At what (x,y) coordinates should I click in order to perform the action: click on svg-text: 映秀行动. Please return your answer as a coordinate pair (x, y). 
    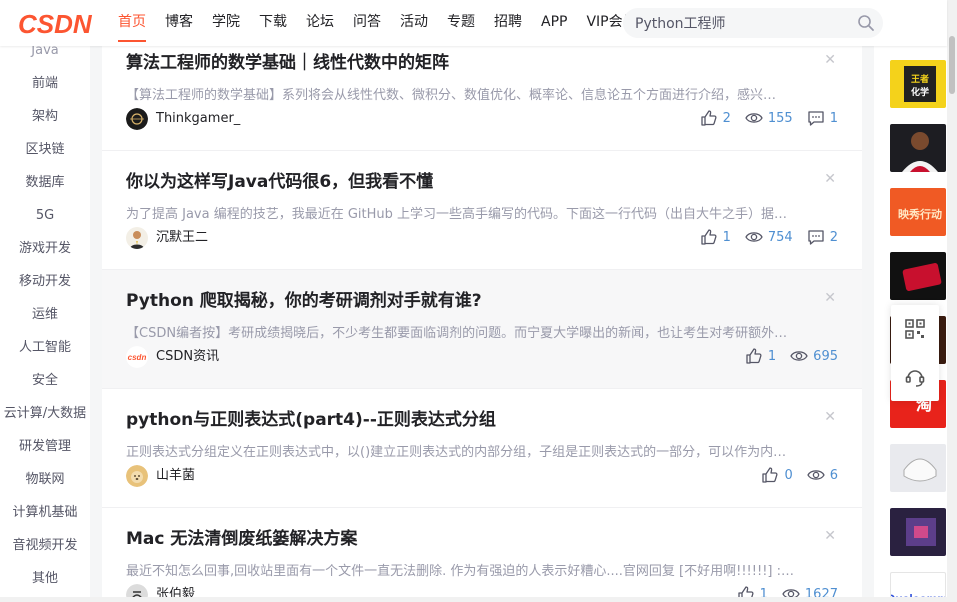
    Looking at the image, I should click on (920, 214).